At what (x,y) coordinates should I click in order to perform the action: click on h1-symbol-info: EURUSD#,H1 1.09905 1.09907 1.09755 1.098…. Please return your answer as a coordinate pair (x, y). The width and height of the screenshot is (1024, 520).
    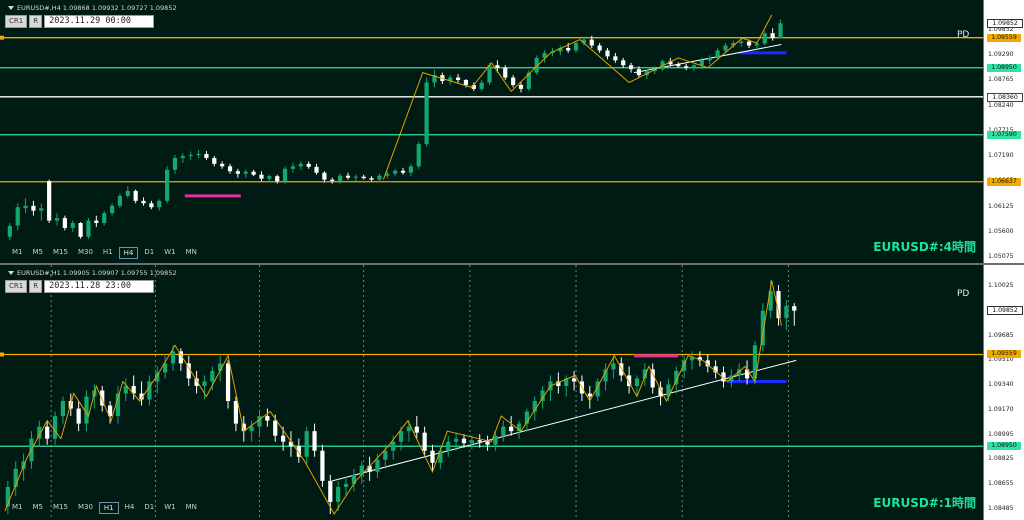
    Looking at the image, I should click on (92, 273).